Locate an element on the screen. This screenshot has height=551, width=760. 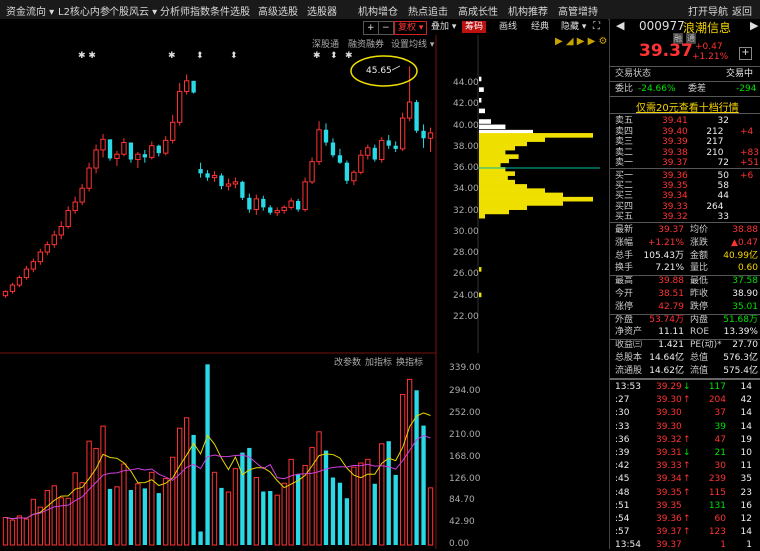
menu-triangle-icon: ◀ is located at coordinates (620, 25).